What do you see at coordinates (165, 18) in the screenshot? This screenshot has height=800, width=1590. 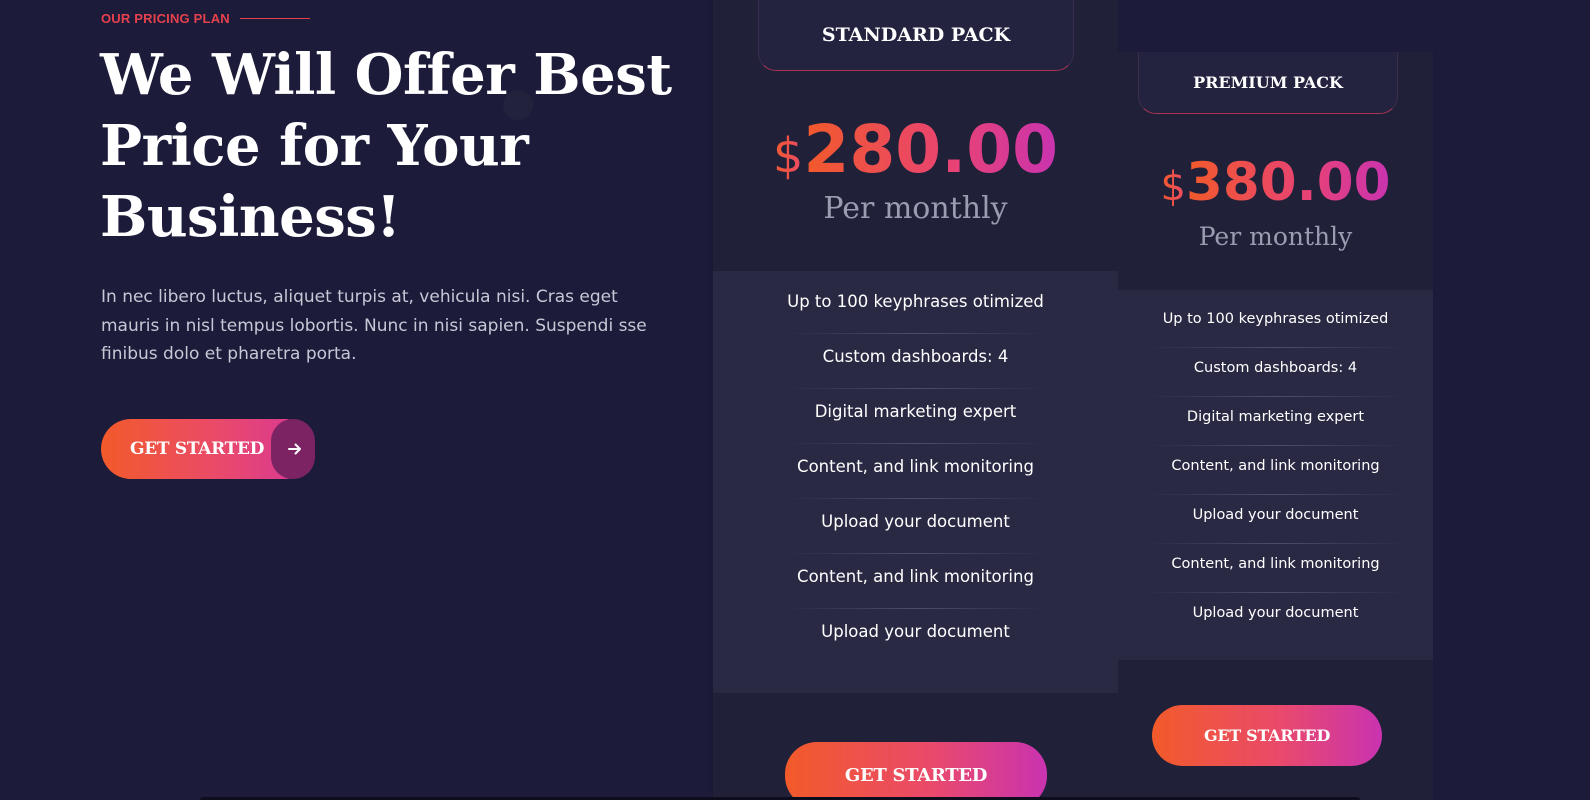 I see `eyebrow-text: OUR PRICING PLAN` at bounding box center [165, 18].